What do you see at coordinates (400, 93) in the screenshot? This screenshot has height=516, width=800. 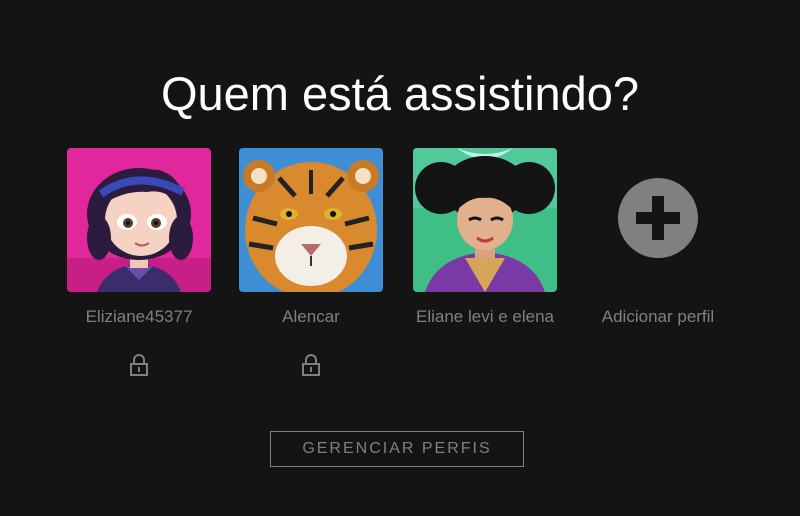 I see `page-title: Quem está assistindo?` at bounding box center [400, 93].